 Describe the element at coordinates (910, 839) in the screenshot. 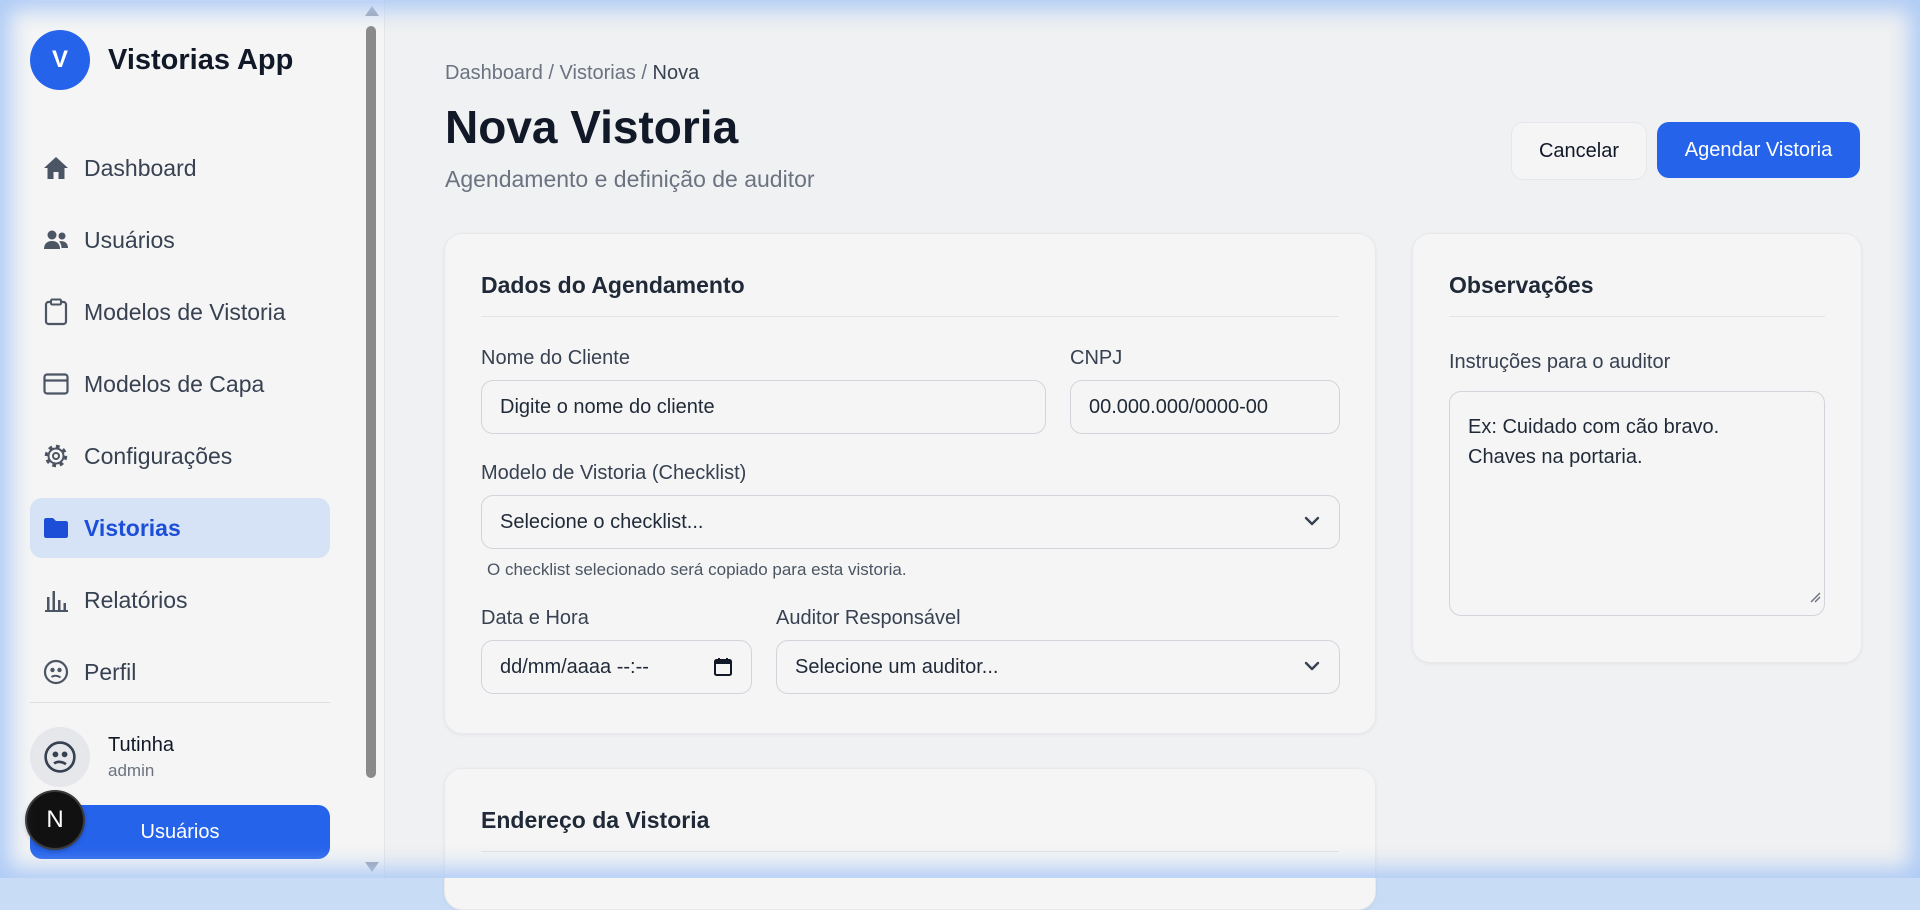

I see `address-card: Endereço da Vistoria` at that location.